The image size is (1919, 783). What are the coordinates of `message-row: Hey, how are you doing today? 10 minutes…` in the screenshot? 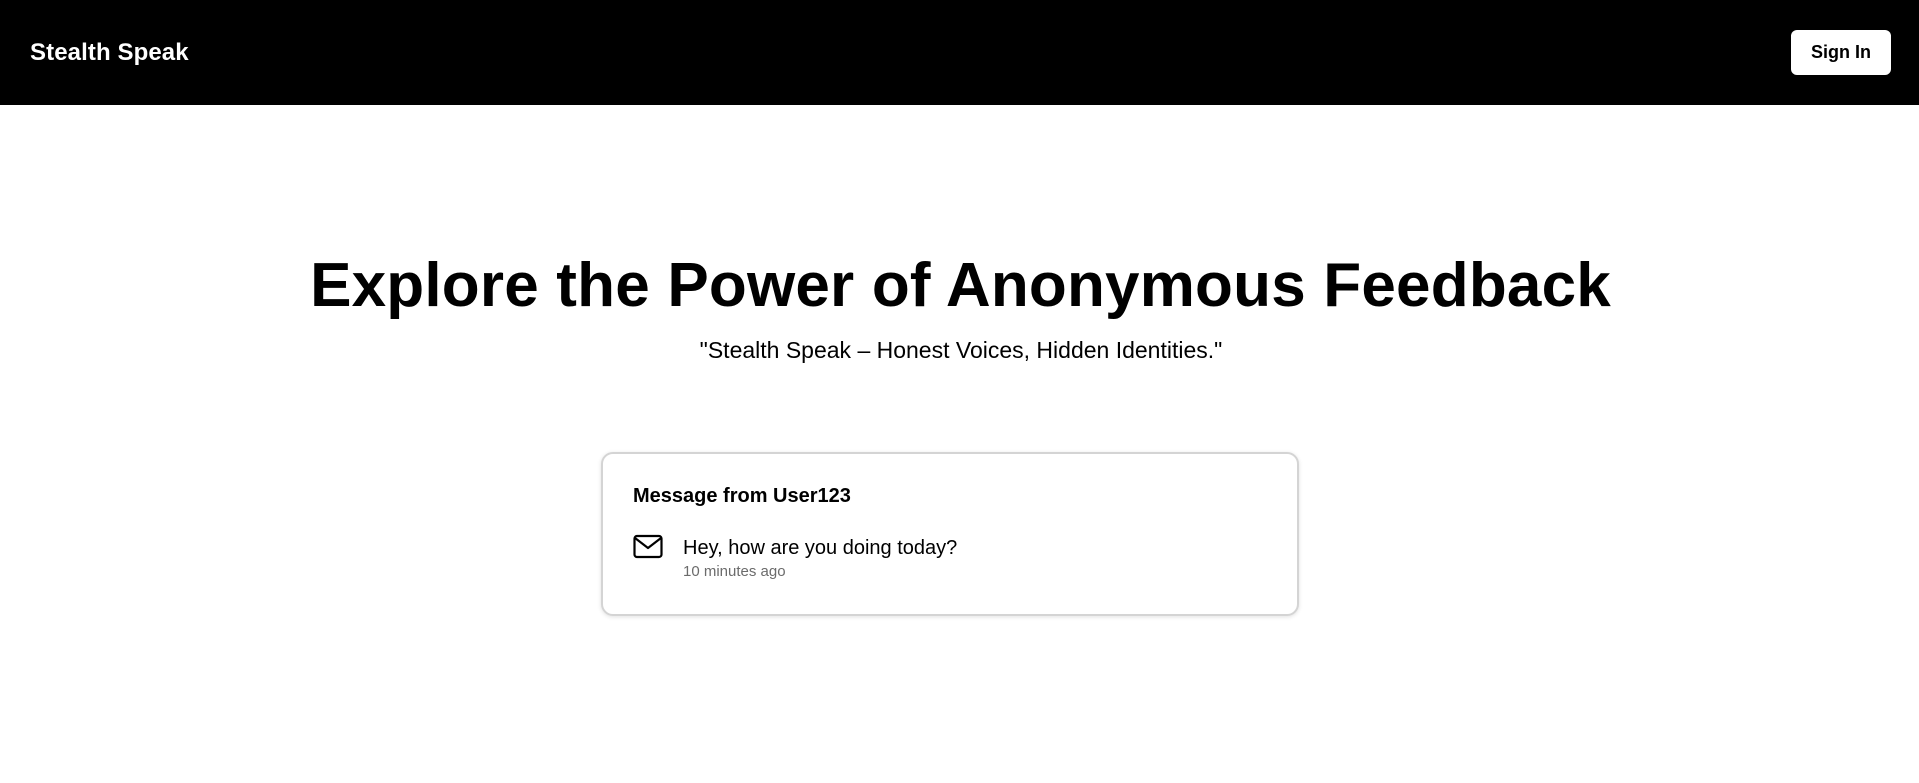 It's located at (950, 557).